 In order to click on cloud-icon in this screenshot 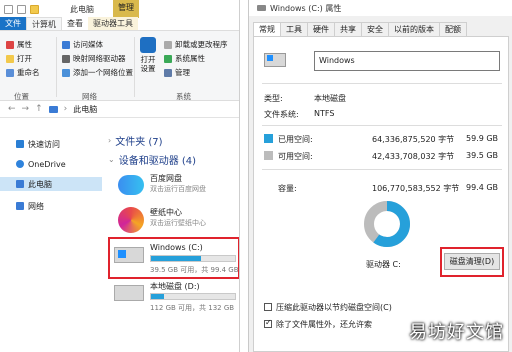, I will do `click(20, 164)`.